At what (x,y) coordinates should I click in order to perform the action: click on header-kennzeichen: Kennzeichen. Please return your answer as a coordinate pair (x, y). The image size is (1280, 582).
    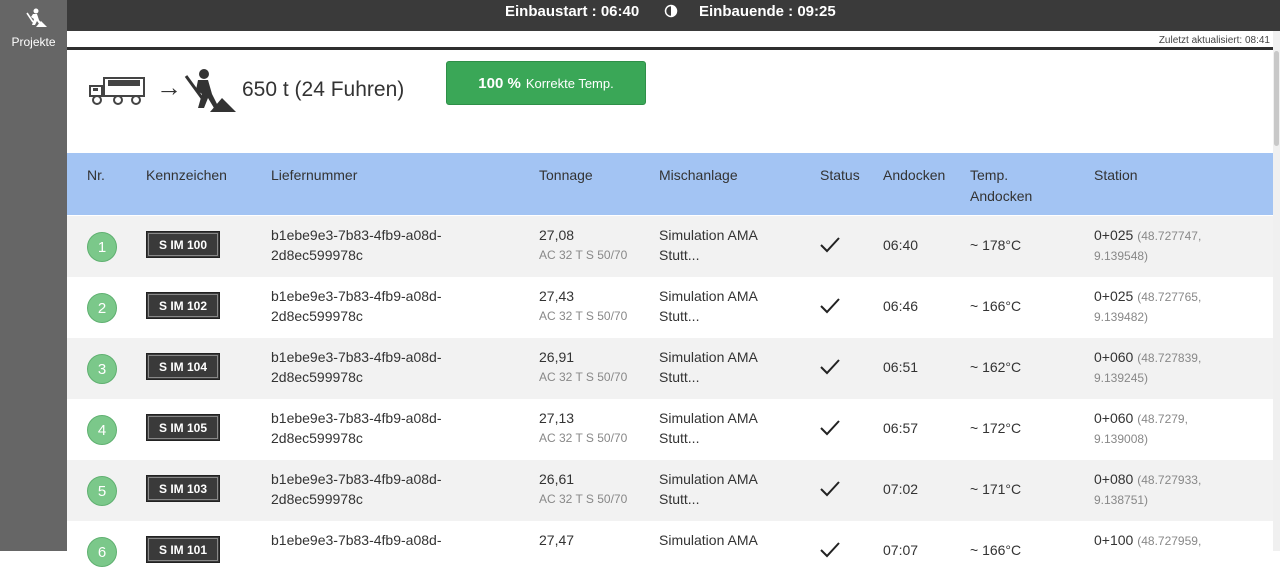
    Looking at the image, I should click on (186, 175).